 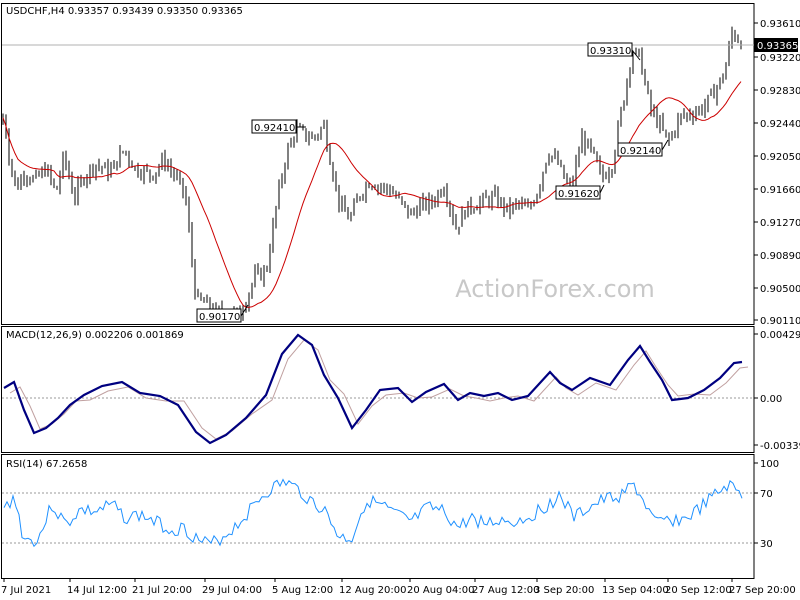 What do you see at coordinates (780, 58) in the screenshot?
I see `price-axis-label: 0.93220` at bounding box center [780, 58].